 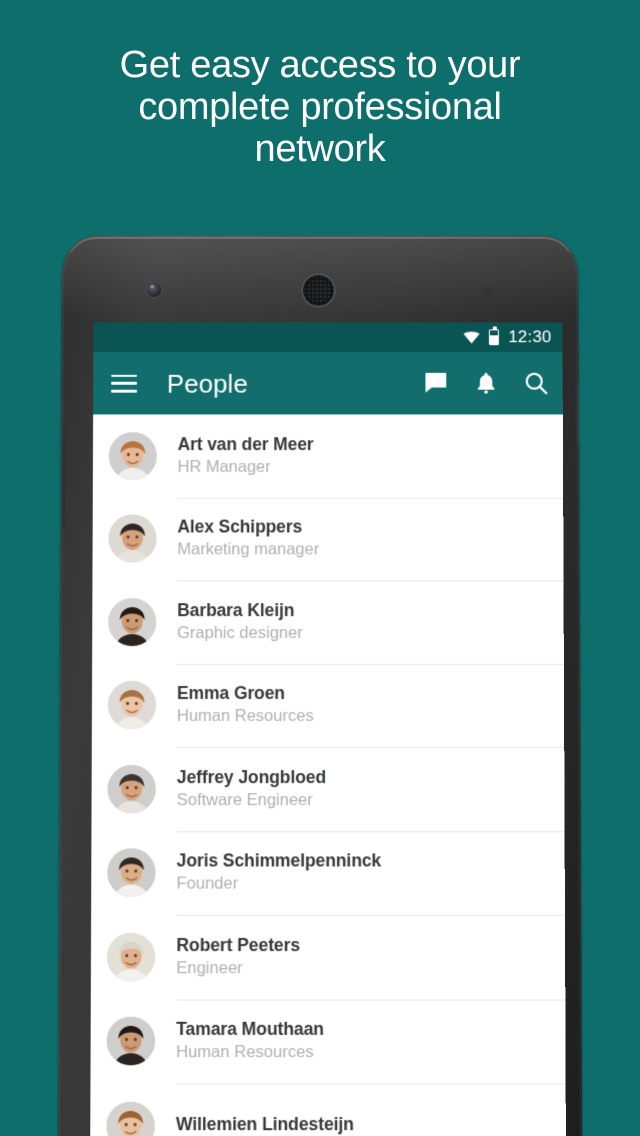 What do you see at coordinates (328, 957) in the screenshot?
I see `list-item: Robert Peeters Engineer` at bounding box center [328, 957].